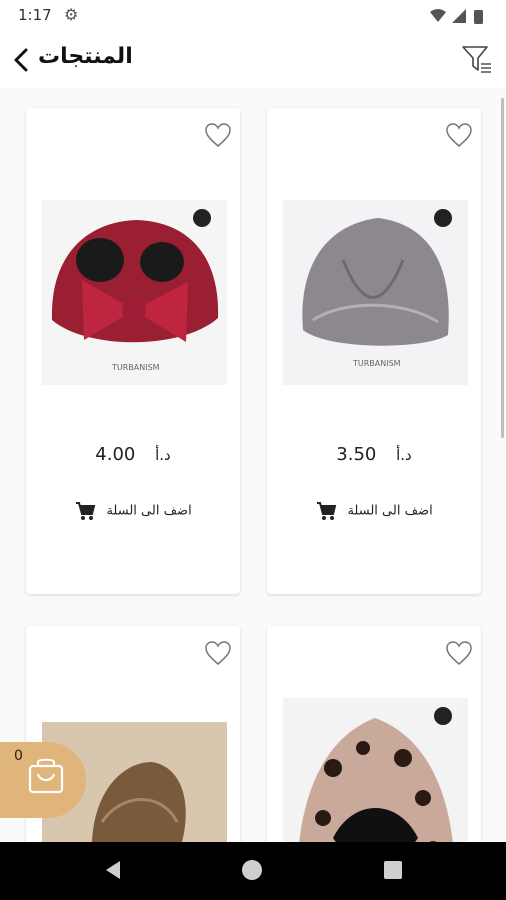  I want to click on battery-icon, so click(478, 17).